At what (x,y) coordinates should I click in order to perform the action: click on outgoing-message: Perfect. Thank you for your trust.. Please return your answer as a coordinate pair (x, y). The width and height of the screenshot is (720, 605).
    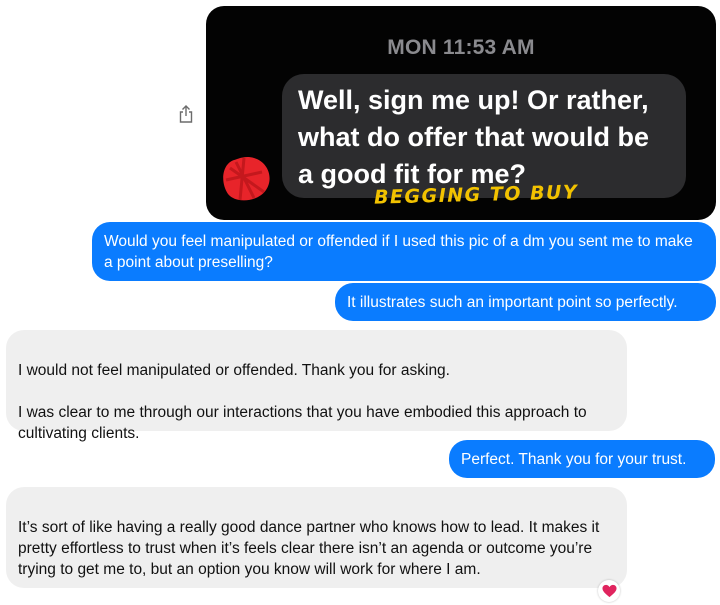
    Looking at the image, I should click on (582, 459).